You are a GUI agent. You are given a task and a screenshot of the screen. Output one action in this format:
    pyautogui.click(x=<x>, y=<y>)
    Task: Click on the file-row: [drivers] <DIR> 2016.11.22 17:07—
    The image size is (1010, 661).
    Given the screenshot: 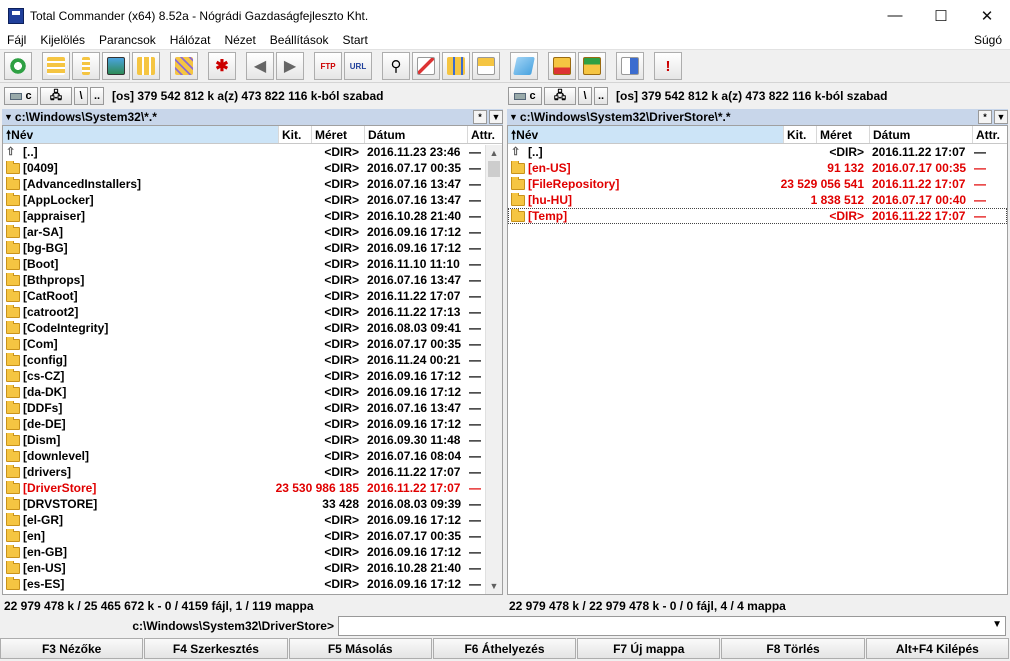 What is the action you would take?
    pyautogui.click(x=252, y=472)
    